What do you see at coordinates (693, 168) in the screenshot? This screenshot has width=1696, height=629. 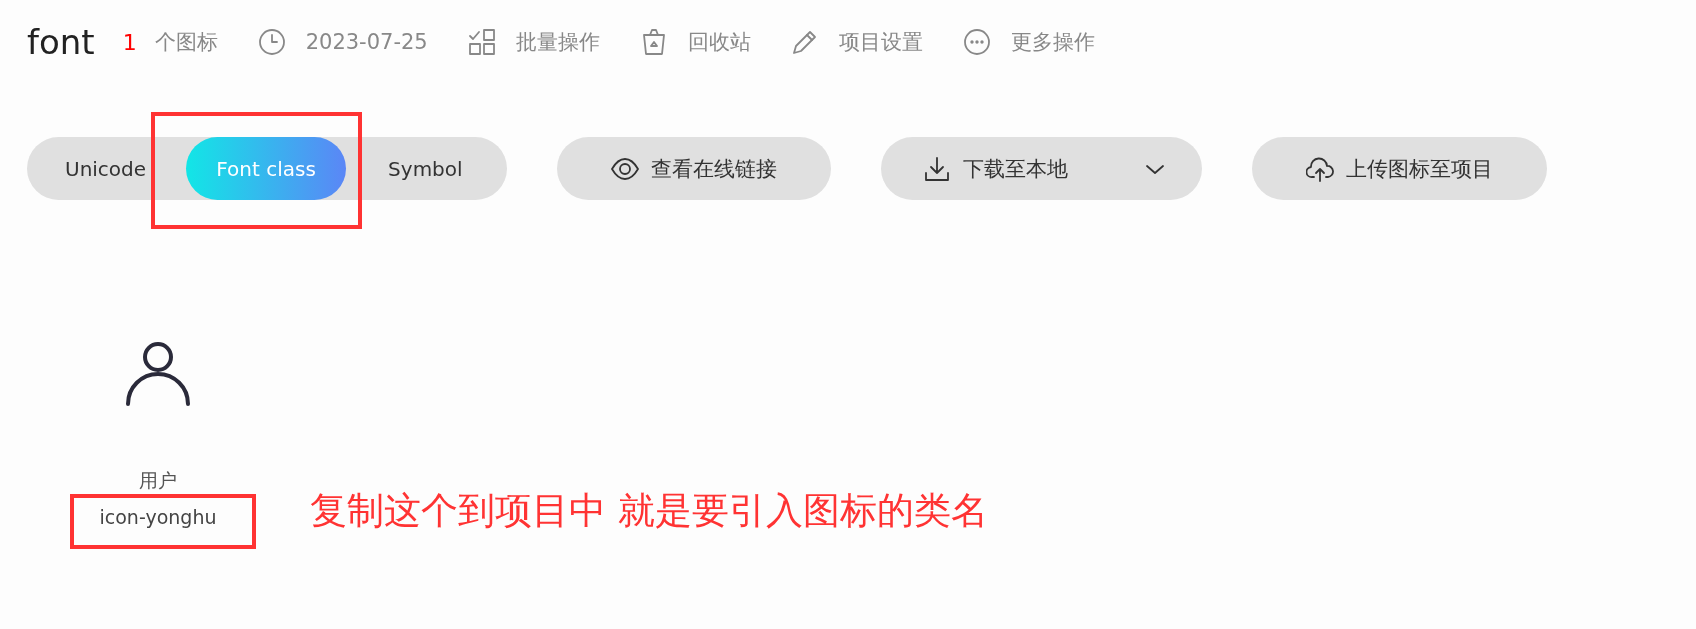 I see `action-button: 查看在线链接` at bounding box center [693, 168].